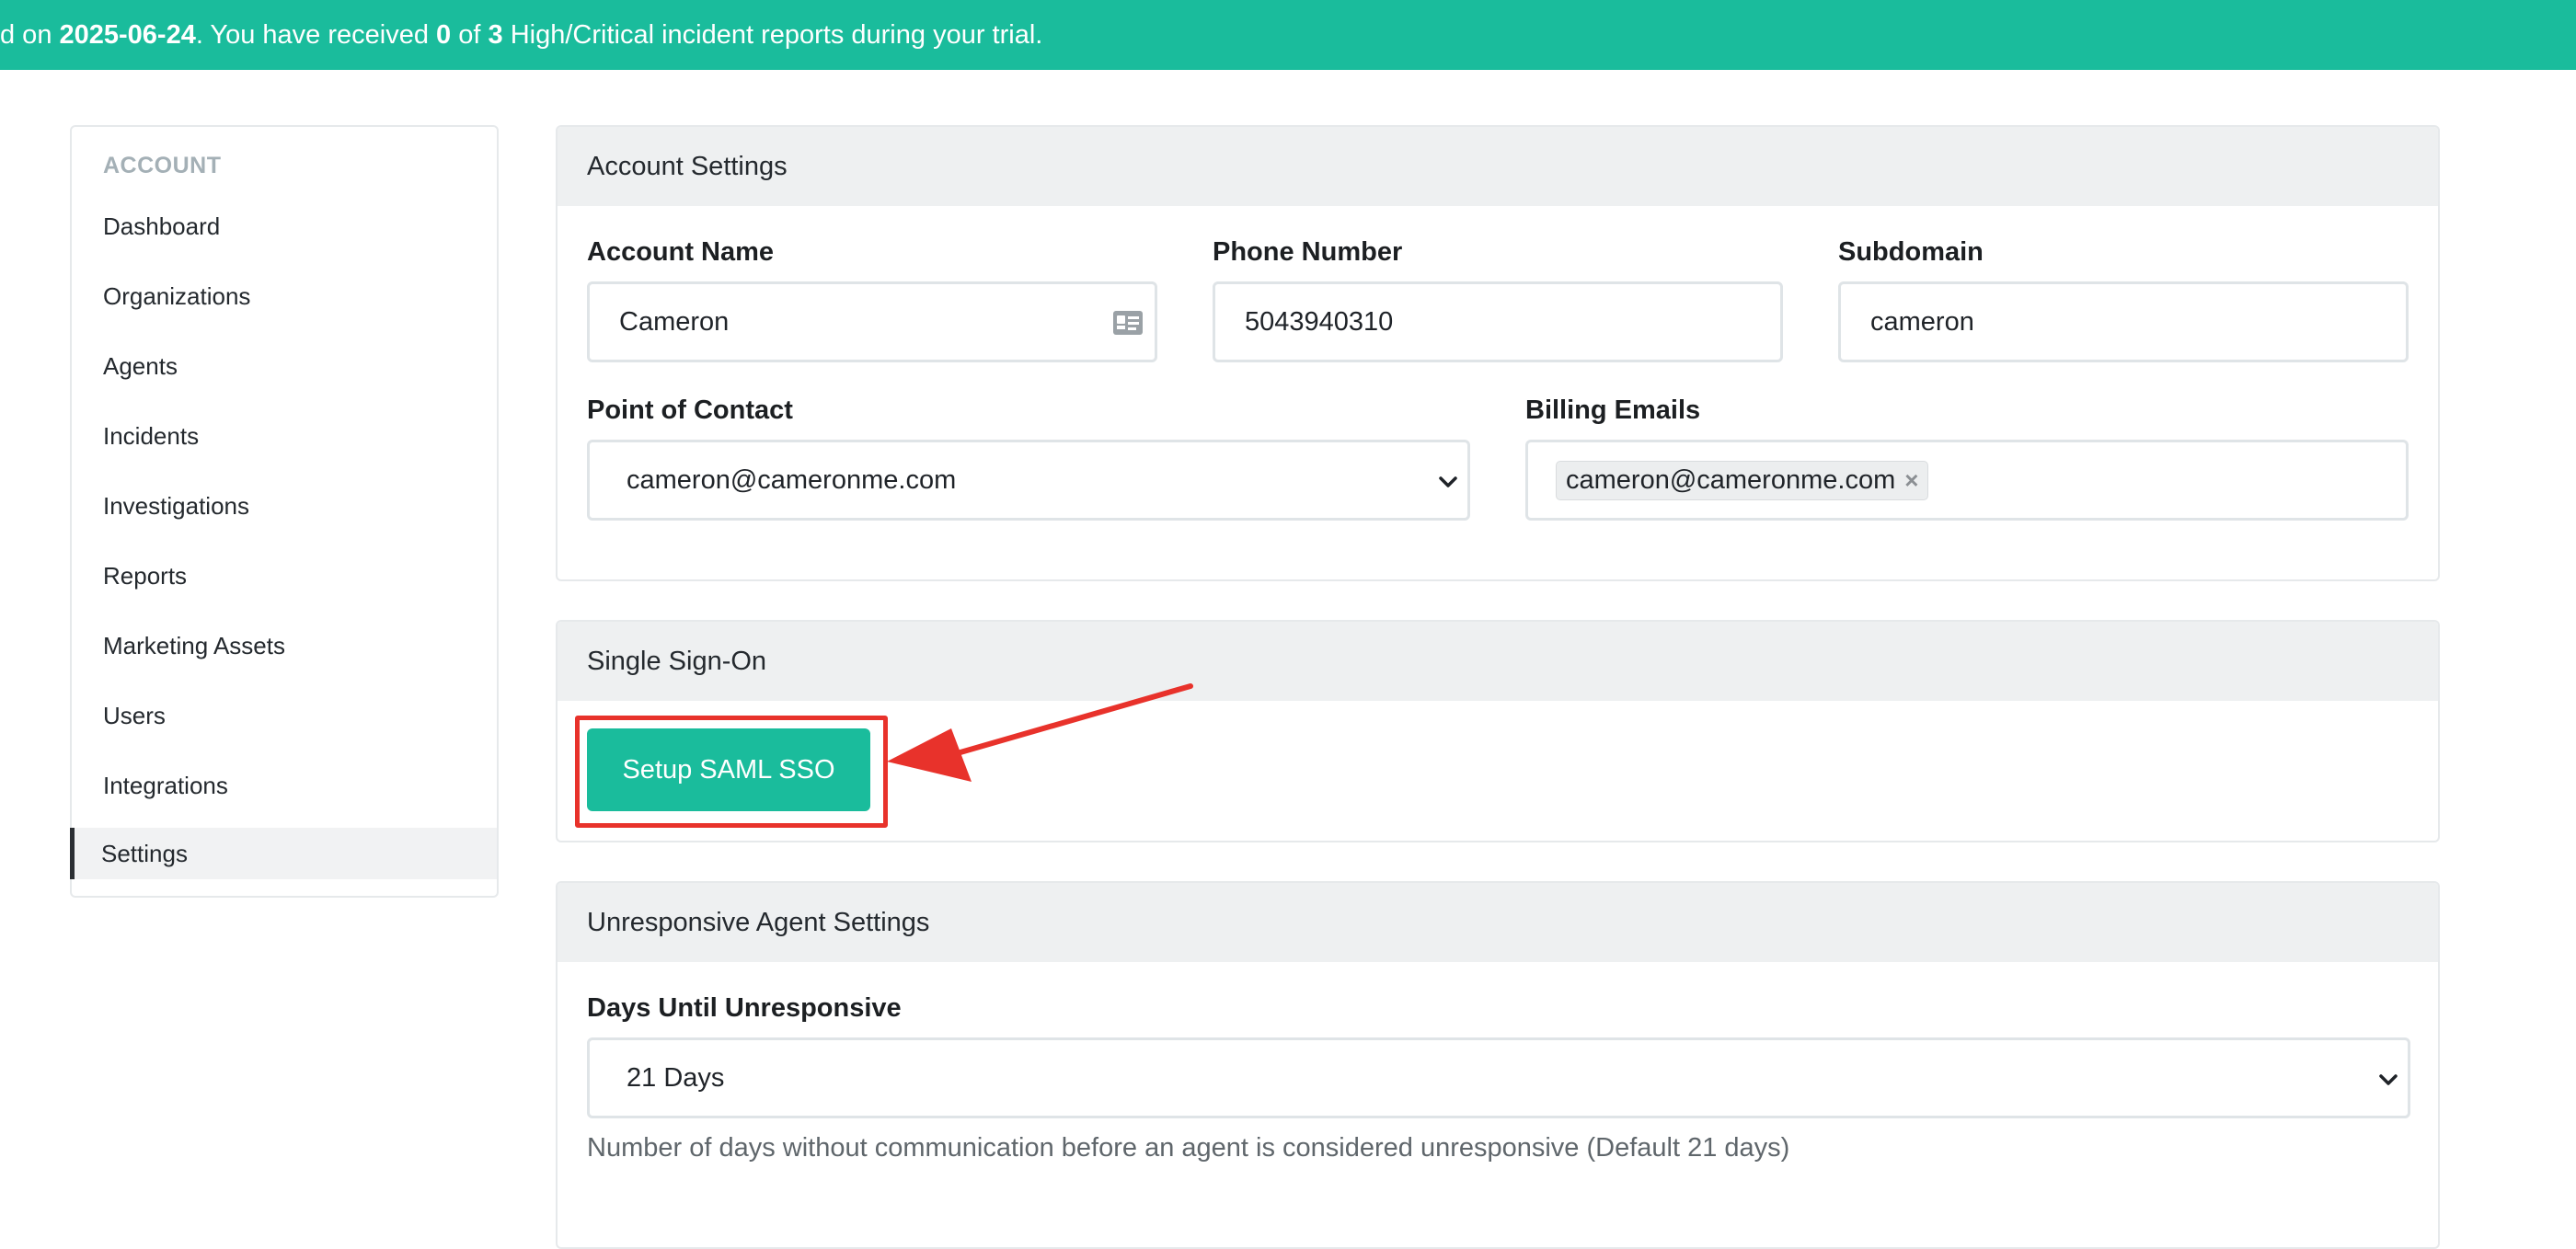 Image resolution: width=2576 pixels, height=1249 pixels. Describe the element at coordinates (690, 410) in the screenshot. I see `point-of-contact-label: Point of Contact` at that location.